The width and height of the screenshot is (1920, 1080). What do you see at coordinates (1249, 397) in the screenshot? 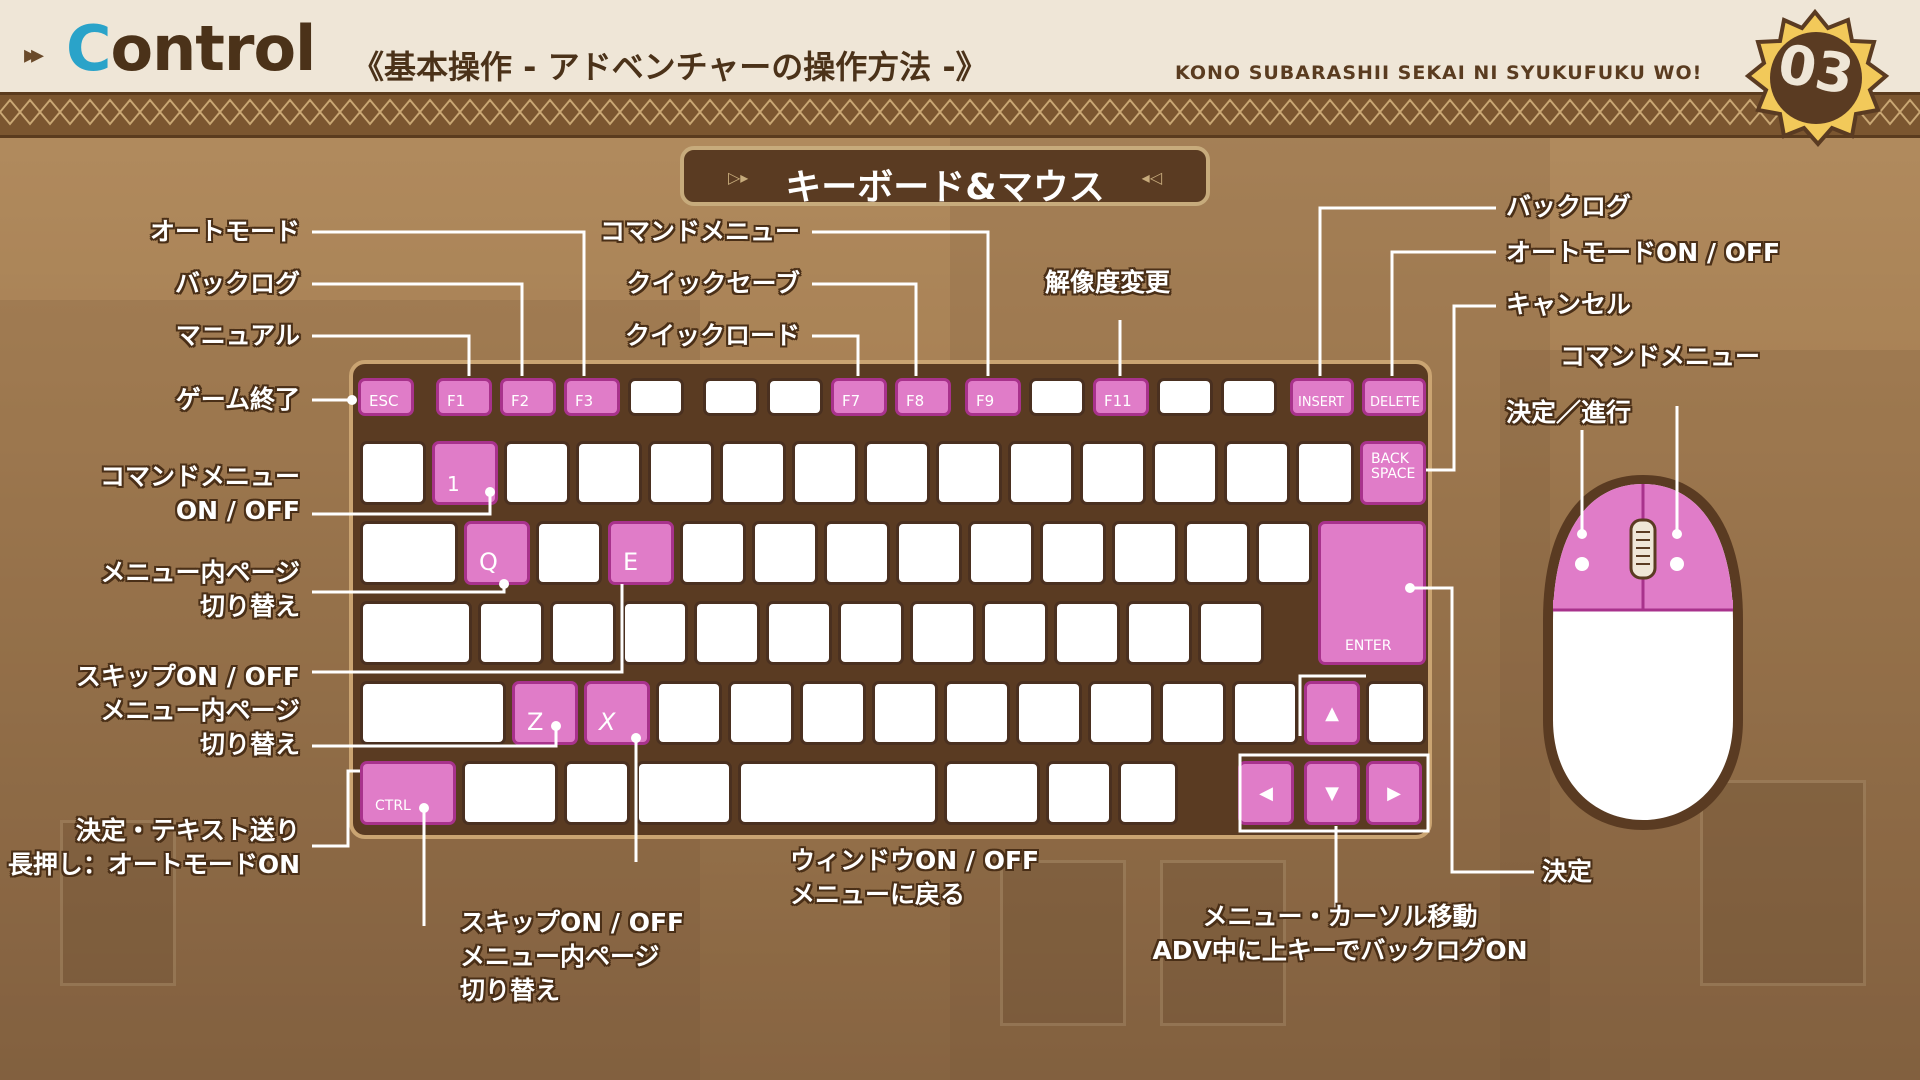
I see `key-print` at bounding box center [1249, 397].